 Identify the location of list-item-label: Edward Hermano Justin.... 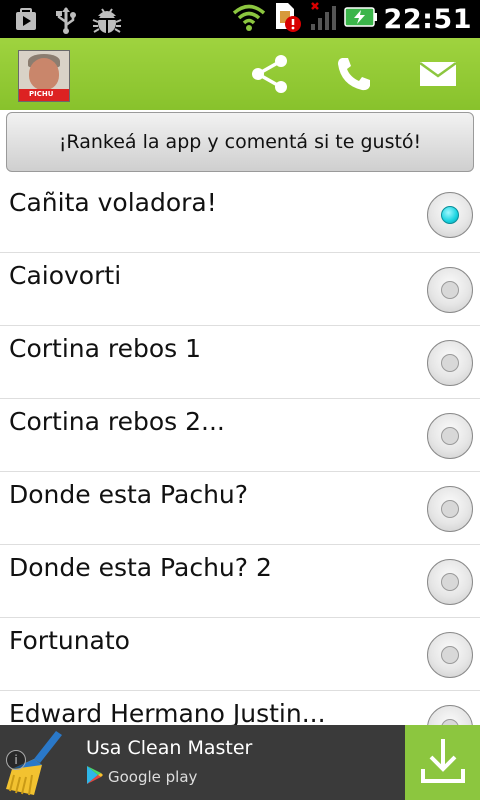
(167, 712).